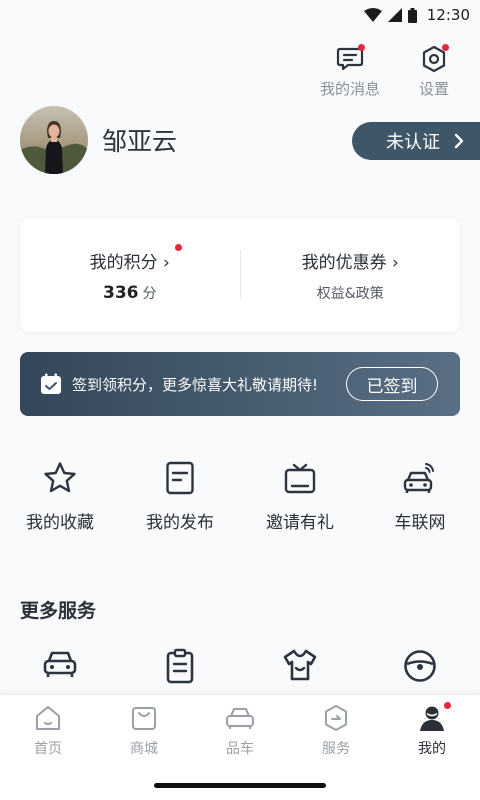 This screenshot has height=800, width=480. I want to click on points-title: 我的积分 ›, so click(135, 258).